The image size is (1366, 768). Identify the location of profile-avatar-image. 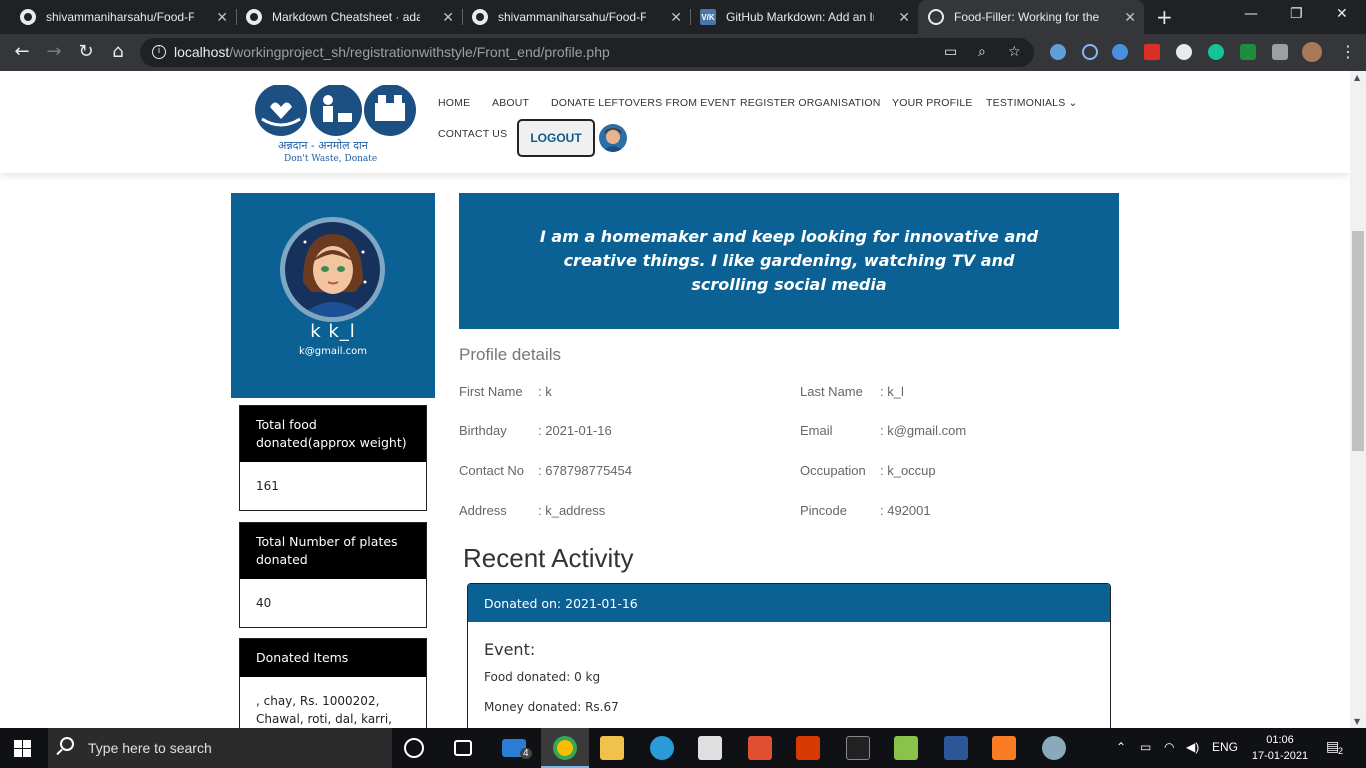
(333, 275).